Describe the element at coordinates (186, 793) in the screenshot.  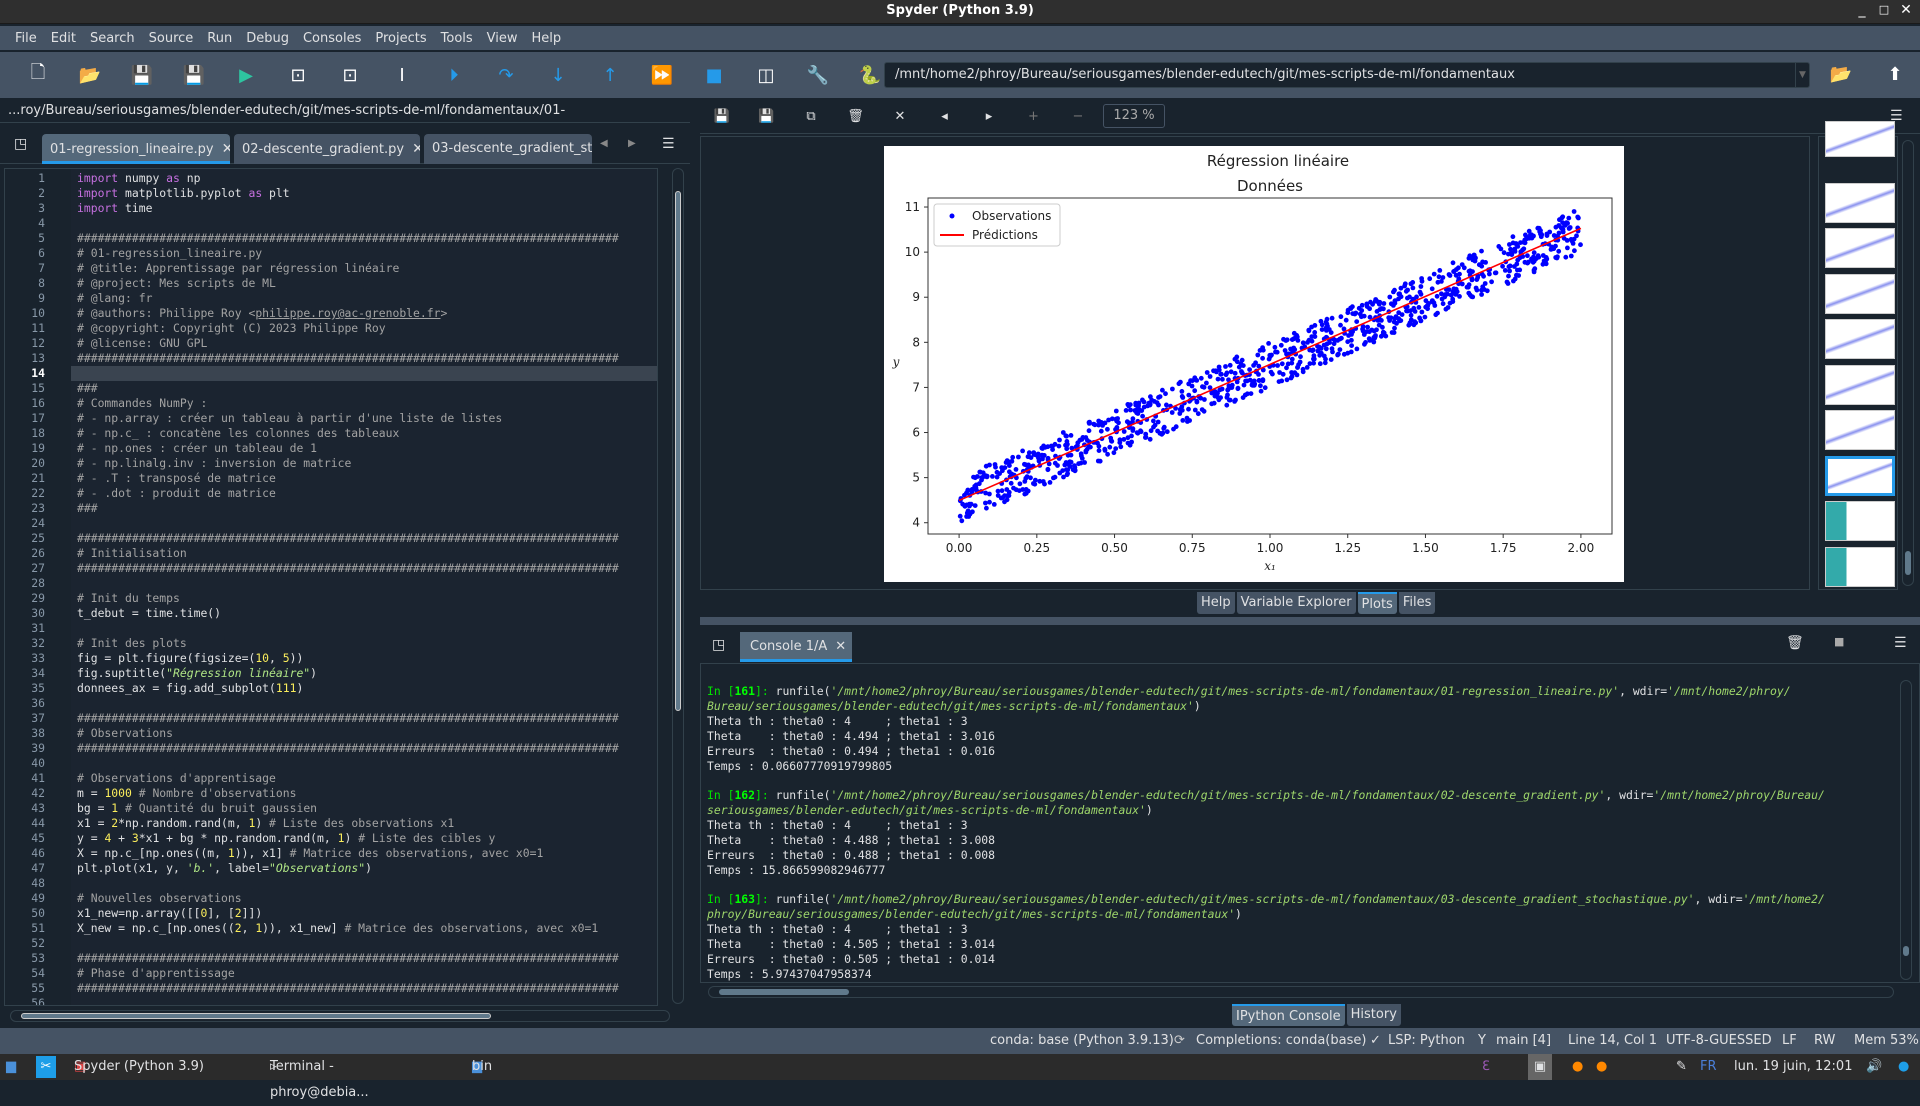
I see `code-line: m = 1000 # Nombre d'observations` at that location.